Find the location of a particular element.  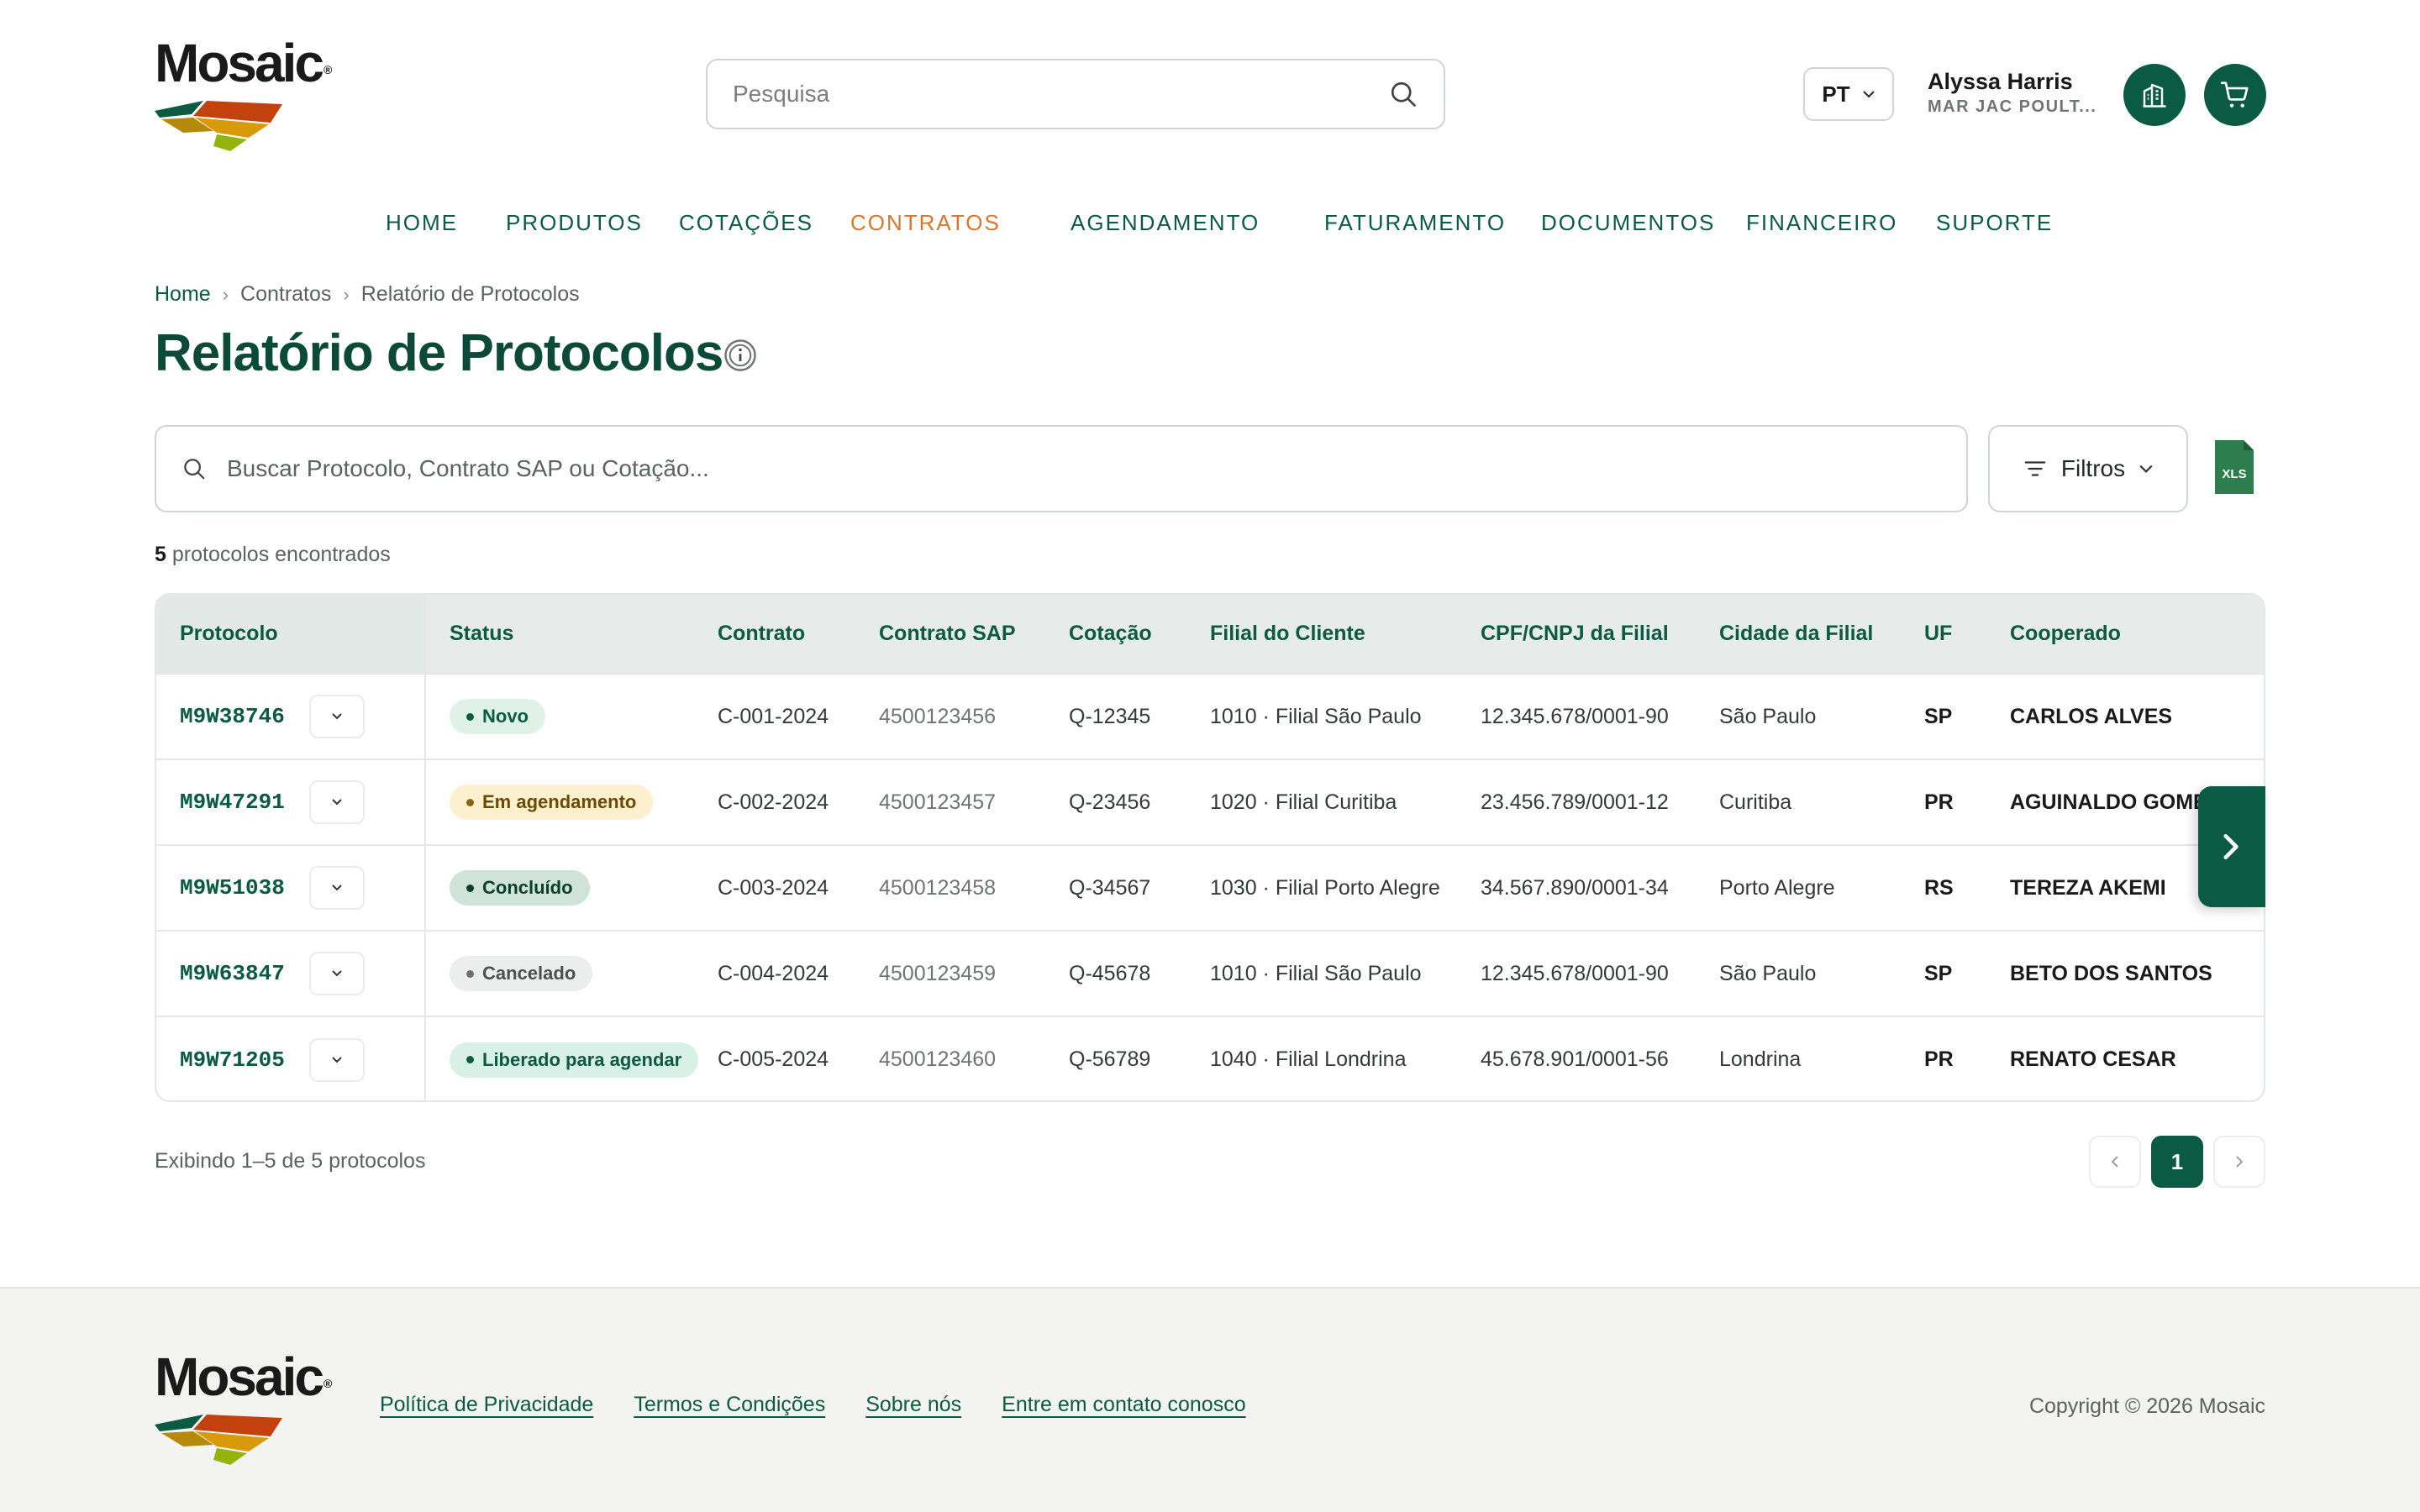

nav-cotacoes: COTAÇÕES is located at coordinates (746, 223).